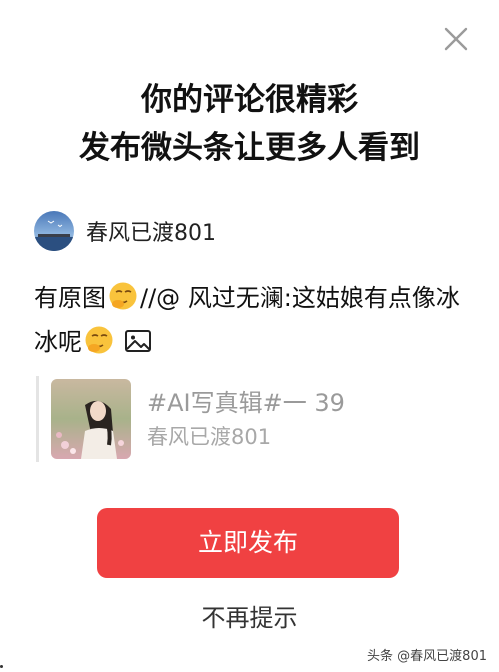  I want to click on post-thumbnail, so click(91, 419).